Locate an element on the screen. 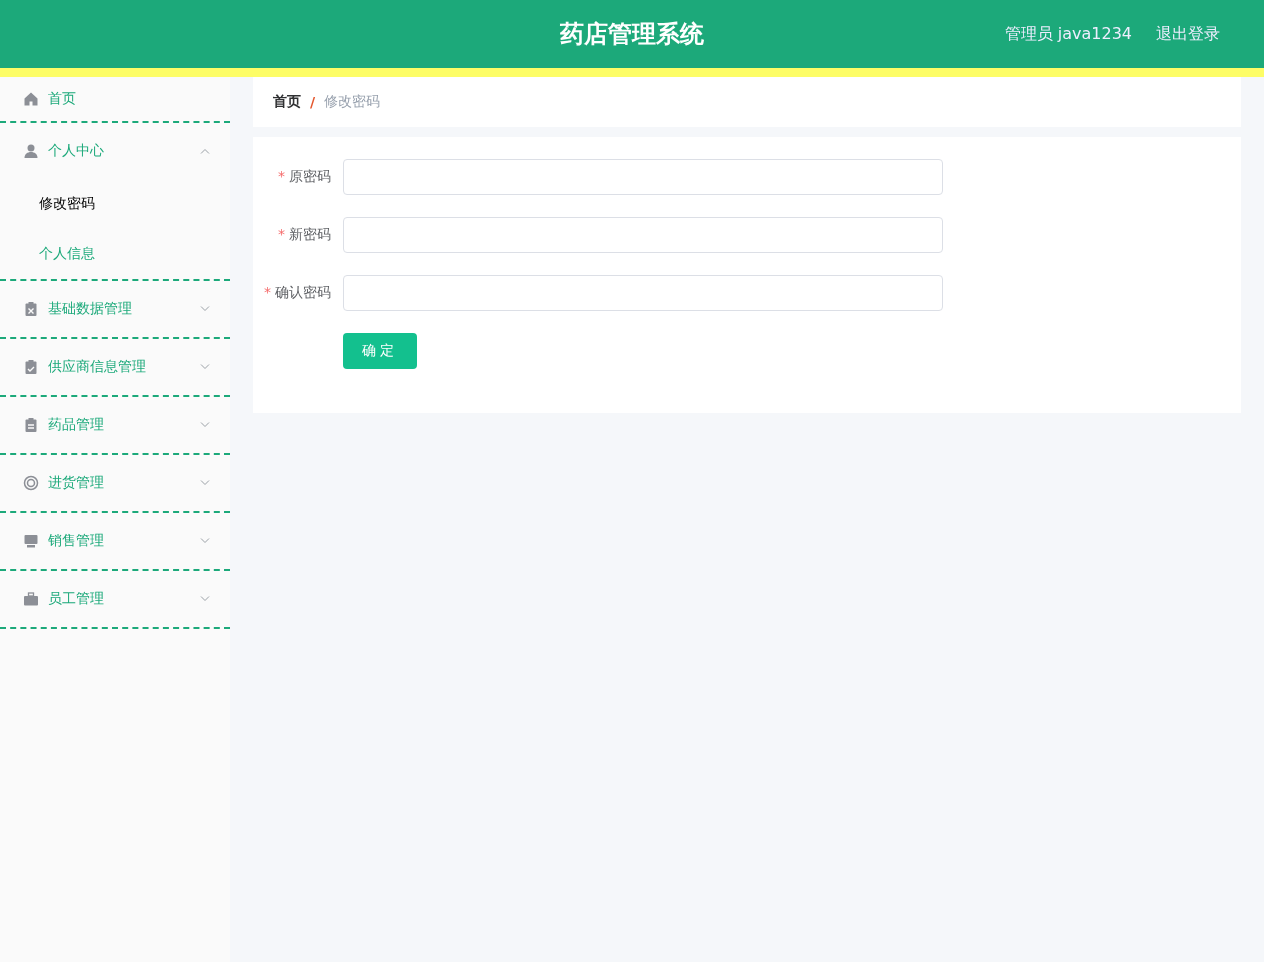 This screenshot has height=962, width=1264. menu-label: 个人中心 is located at coordinates (76, 151).